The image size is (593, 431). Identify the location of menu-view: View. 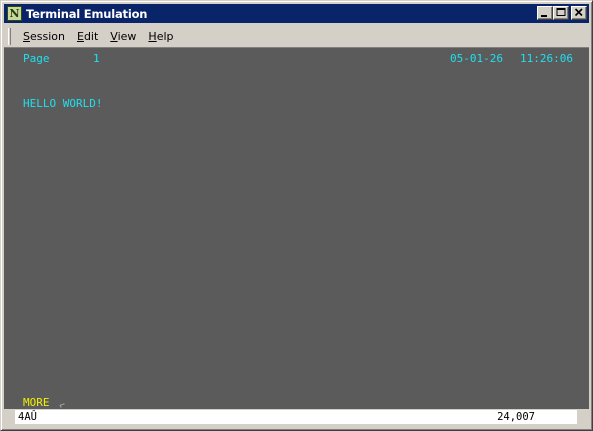
(123, 36).